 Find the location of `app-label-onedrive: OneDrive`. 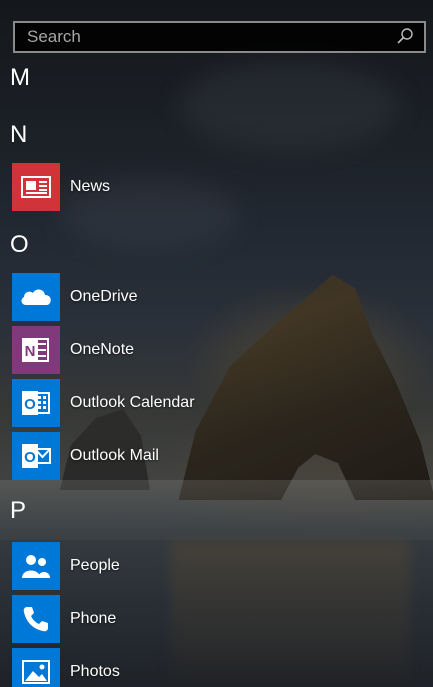

app-label-onedrive: OneDrive is located at coordinates (104, 296).